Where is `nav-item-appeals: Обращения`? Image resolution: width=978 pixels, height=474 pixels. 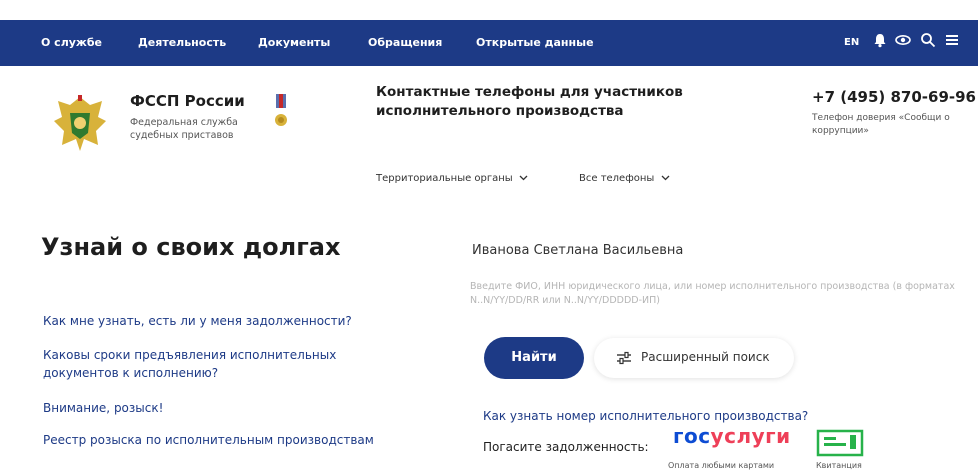
nav-item-appeals: Обращения is located at coordinates (405, 42).